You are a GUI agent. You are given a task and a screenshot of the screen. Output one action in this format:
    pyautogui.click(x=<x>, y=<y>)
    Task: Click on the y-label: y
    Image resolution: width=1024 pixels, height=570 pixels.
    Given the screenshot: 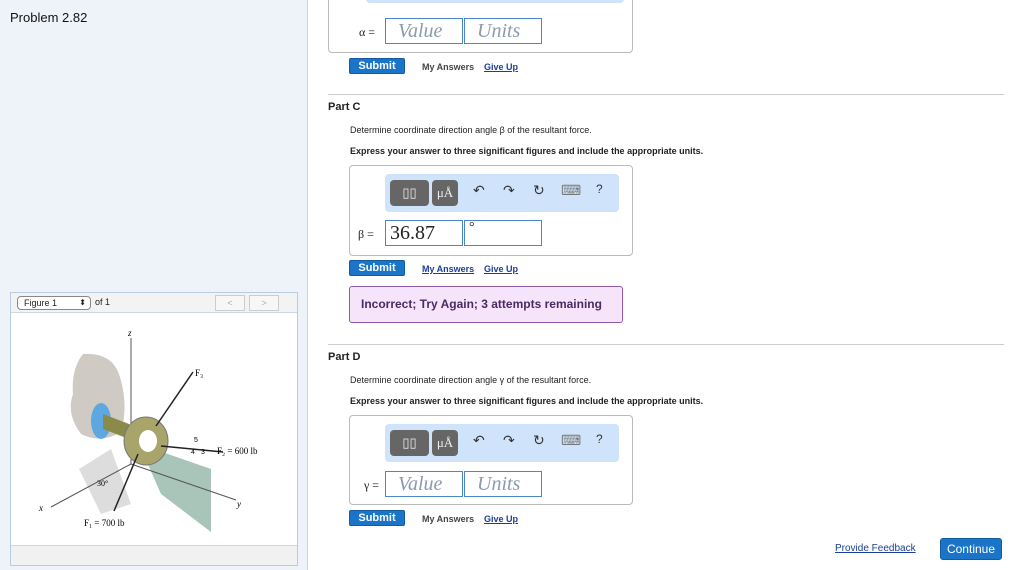 What is the action you would take?
    pyautogui.click(x=238, y=504)
    